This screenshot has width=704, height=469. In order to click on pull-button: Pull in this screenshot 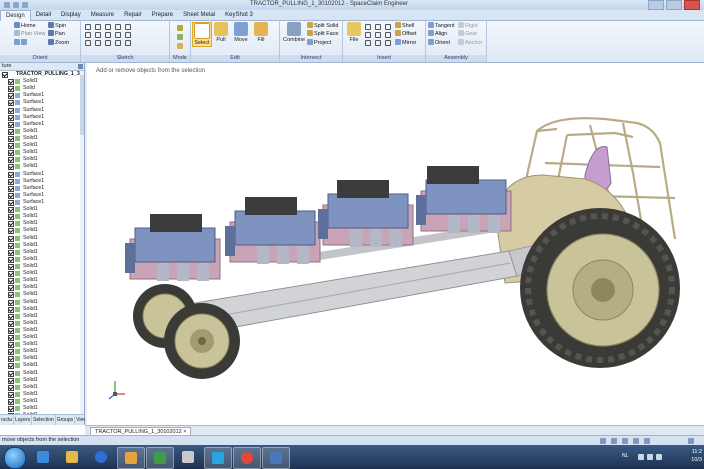, I will do `click(221, 32)`.